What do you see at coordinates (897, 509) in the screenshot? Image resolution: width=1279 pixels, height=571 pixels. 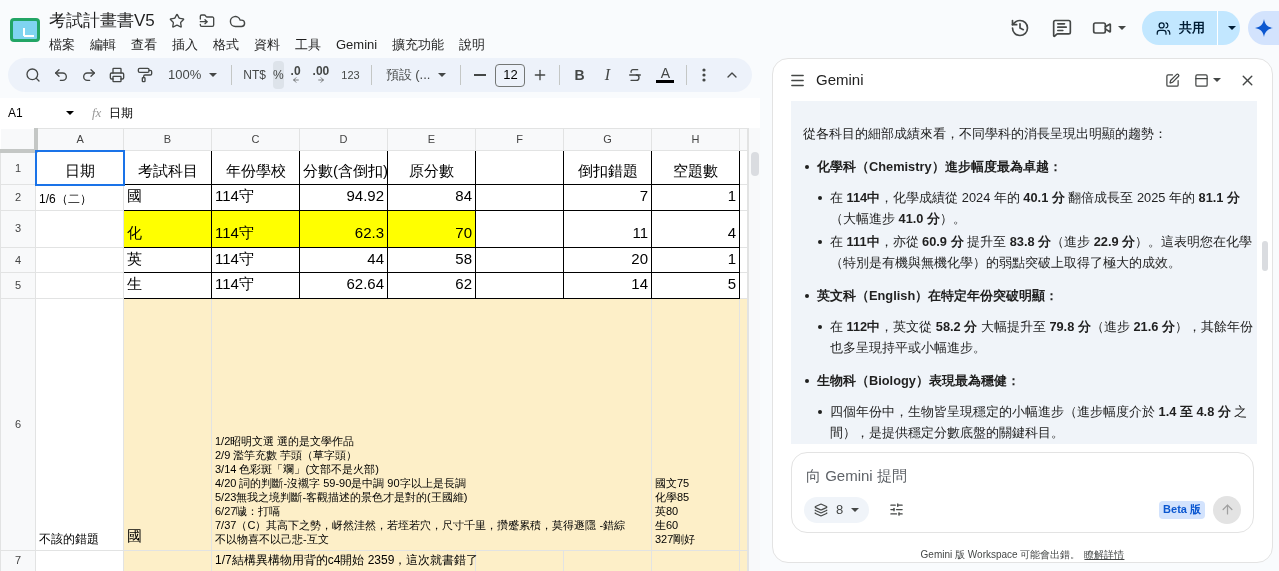 I see `settings-icon` at bounding box center [897, 509].